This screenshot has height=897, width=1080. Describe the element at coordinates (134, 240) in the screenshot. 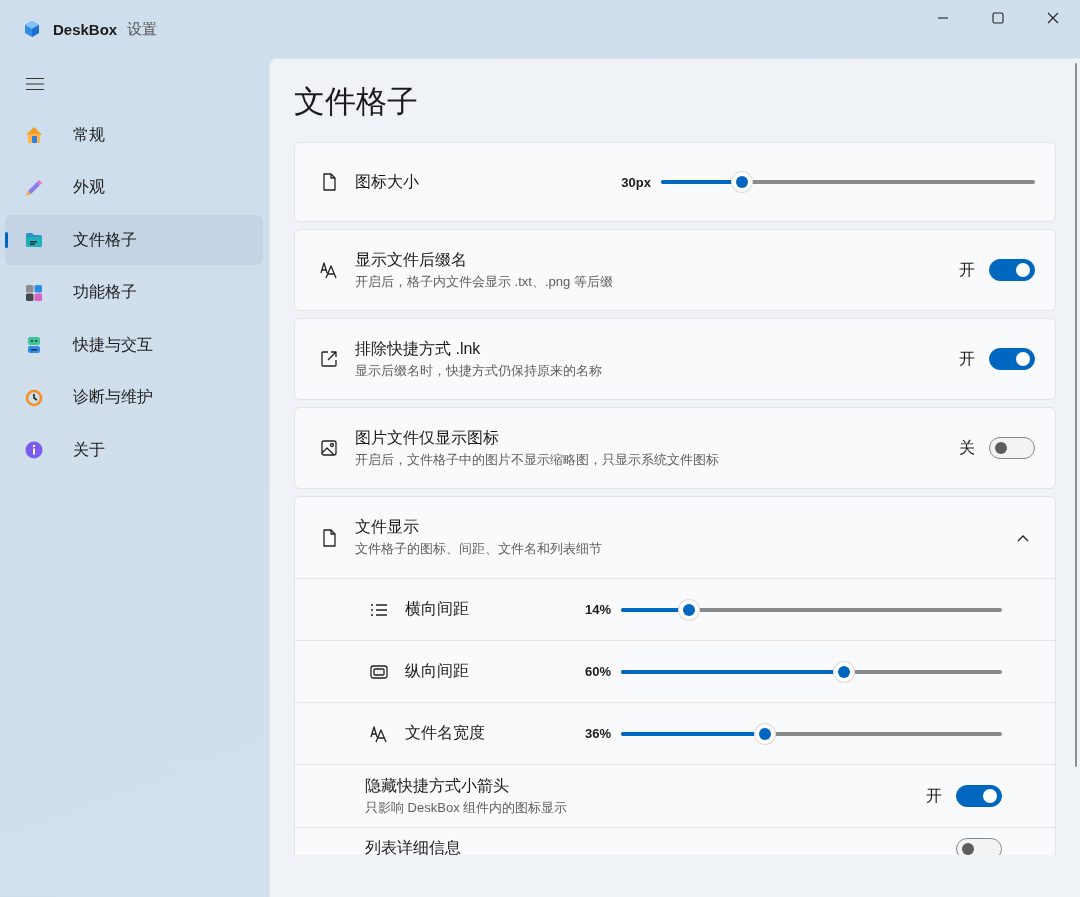

I see `sidebar-item: 文件格子` at that location.